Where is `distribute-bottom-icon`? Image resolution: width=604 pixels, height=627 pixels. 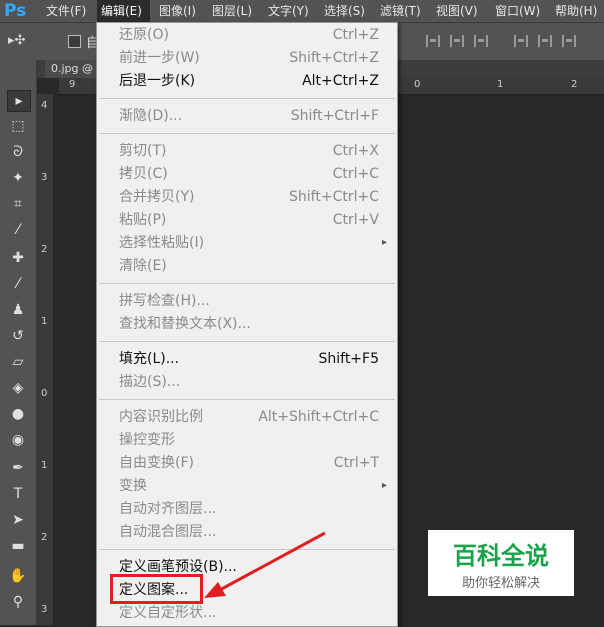
distribute-bottom-icon is located at coordinates (569, 41).